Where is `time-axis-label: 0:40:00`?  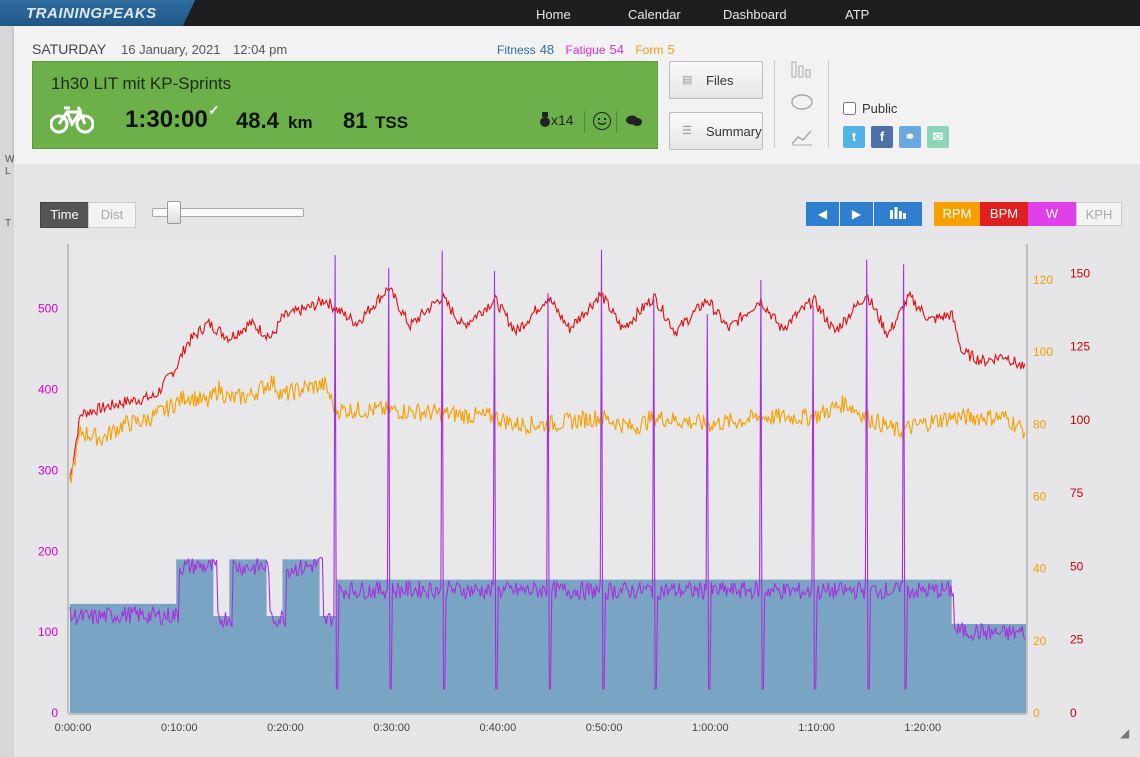
time-axis-label: 0:40:00 is located at coordinates (498, 728).